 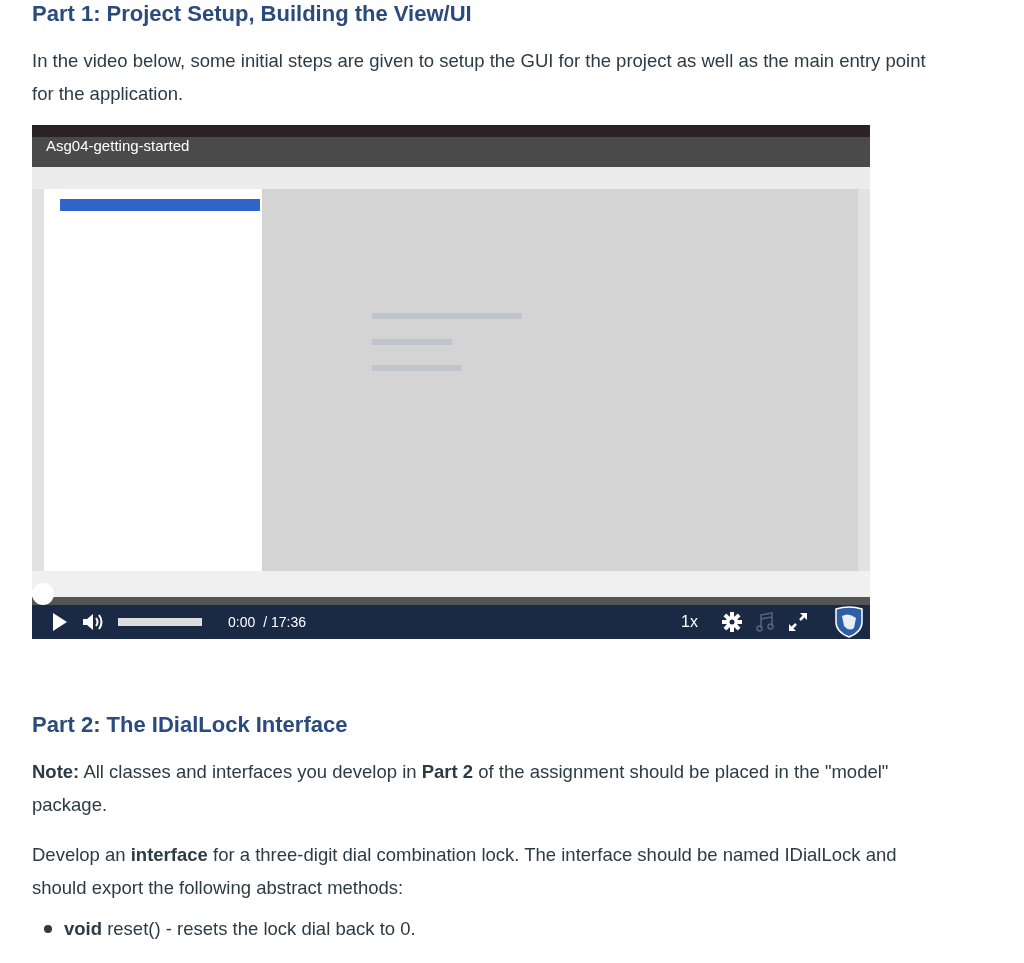 I want to click on shield-logo-icon, so click(x=849, y=622).